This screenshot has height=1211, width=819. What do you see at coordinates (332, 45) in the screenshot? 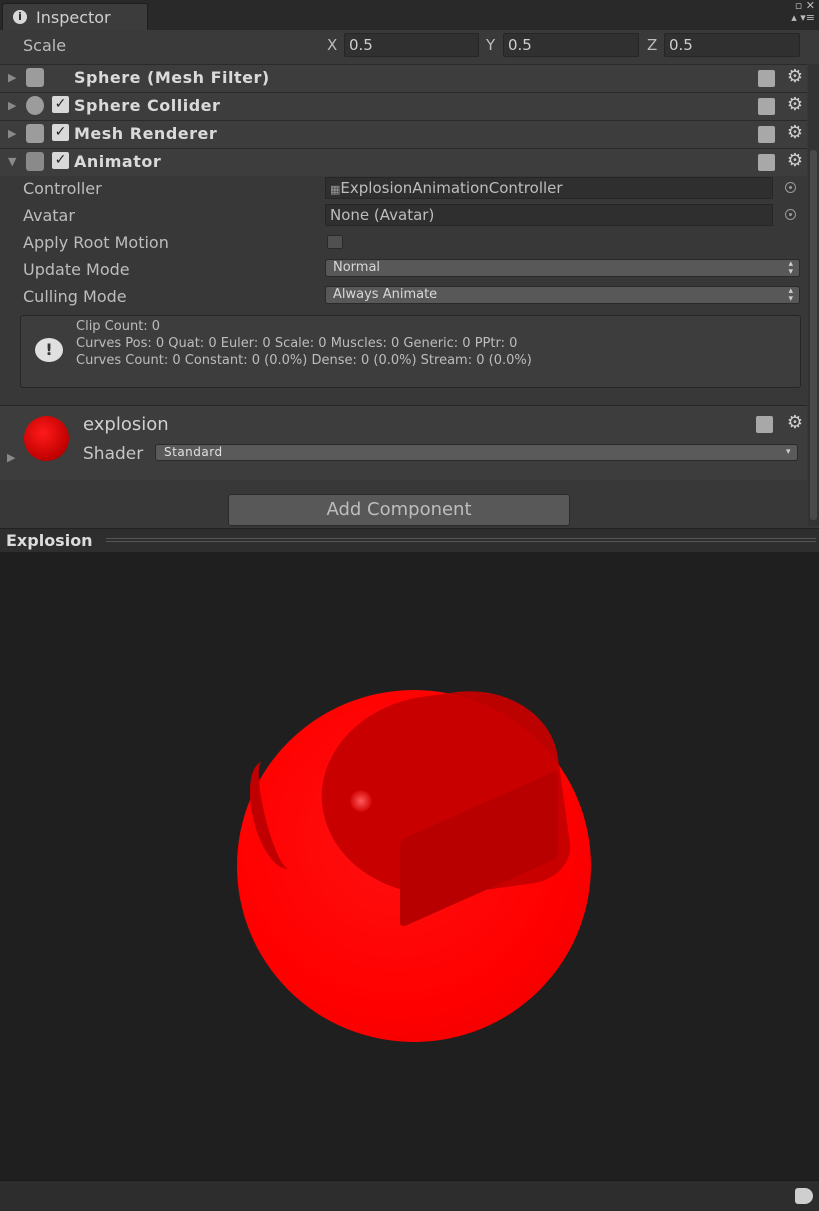
I see `scale-x-label: X` at bounding box center [332, 45].